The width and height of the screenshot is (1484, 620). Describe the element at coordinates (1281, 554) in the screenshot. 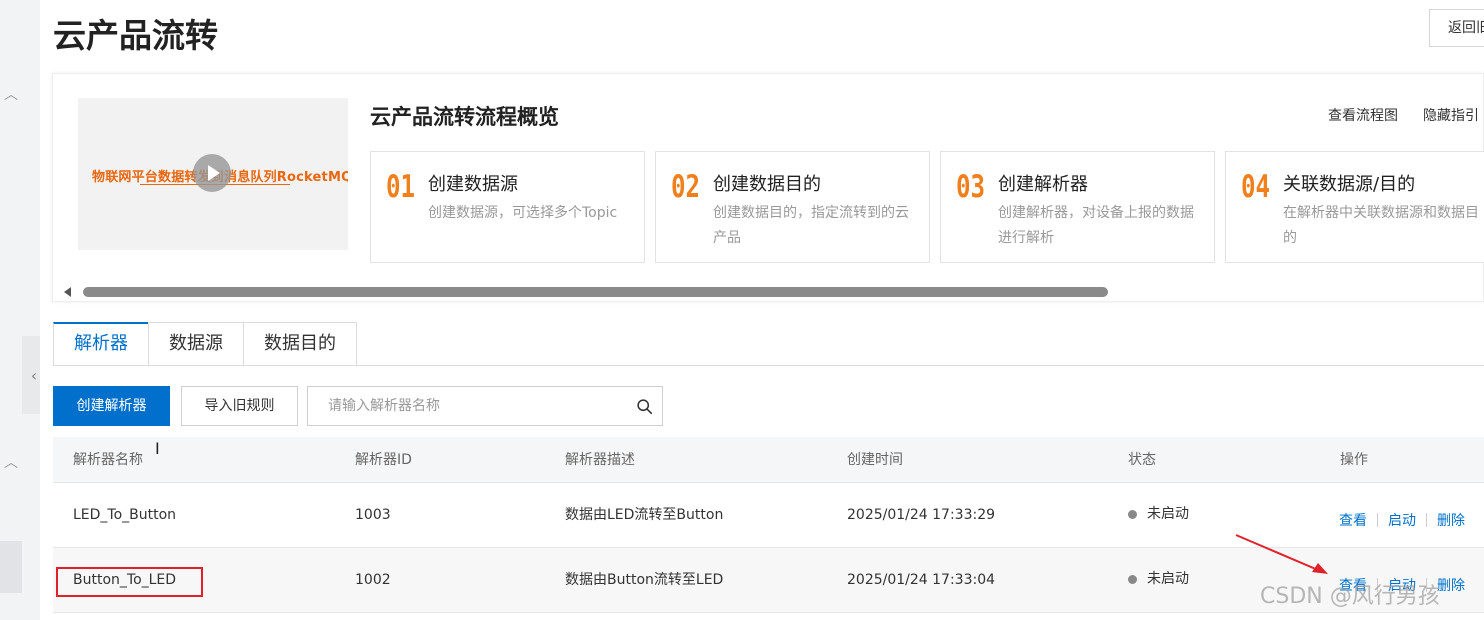

I see `annotation-arrow-icon` at that location.